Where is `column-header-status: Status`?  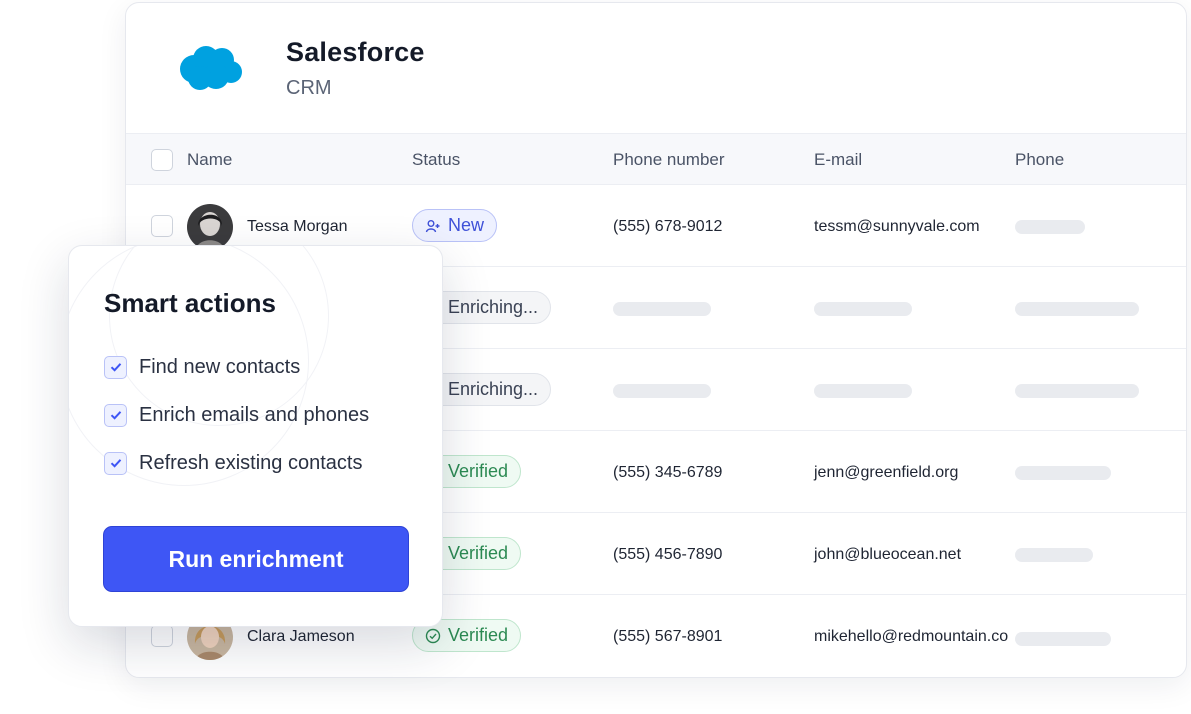 column-header-status: Status is located at coordinates (436, 160).